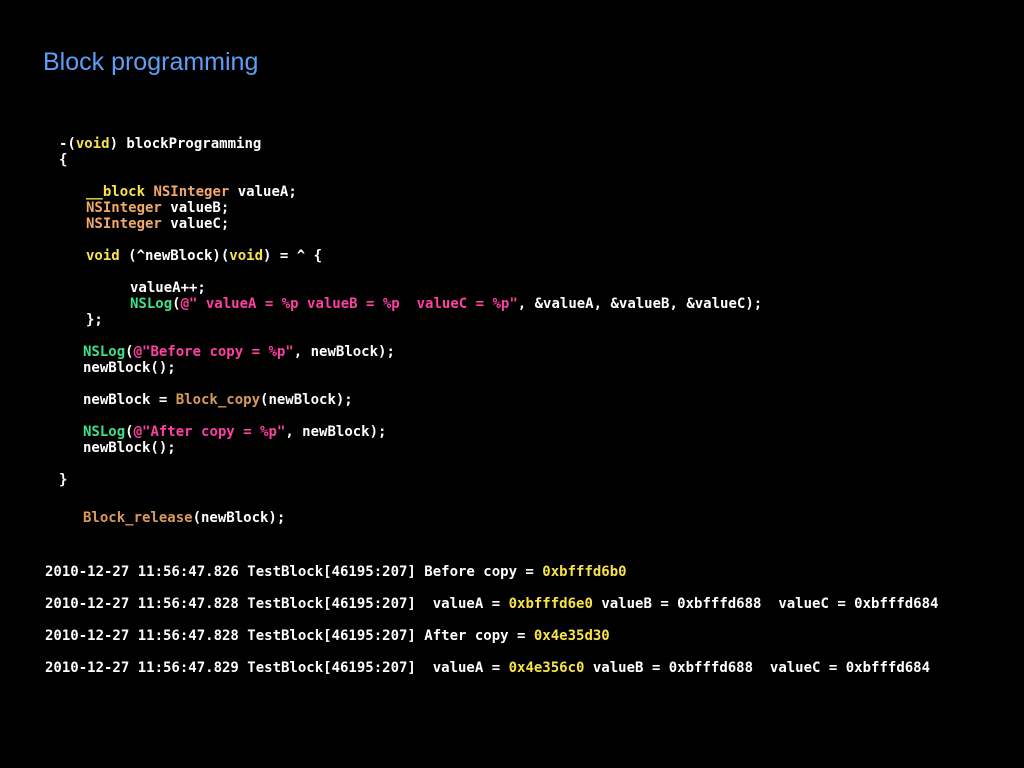 The image size is (1024, 768). I want to click on code-token: , &valueA, &valueB, &valueC);, so click(640, 304).